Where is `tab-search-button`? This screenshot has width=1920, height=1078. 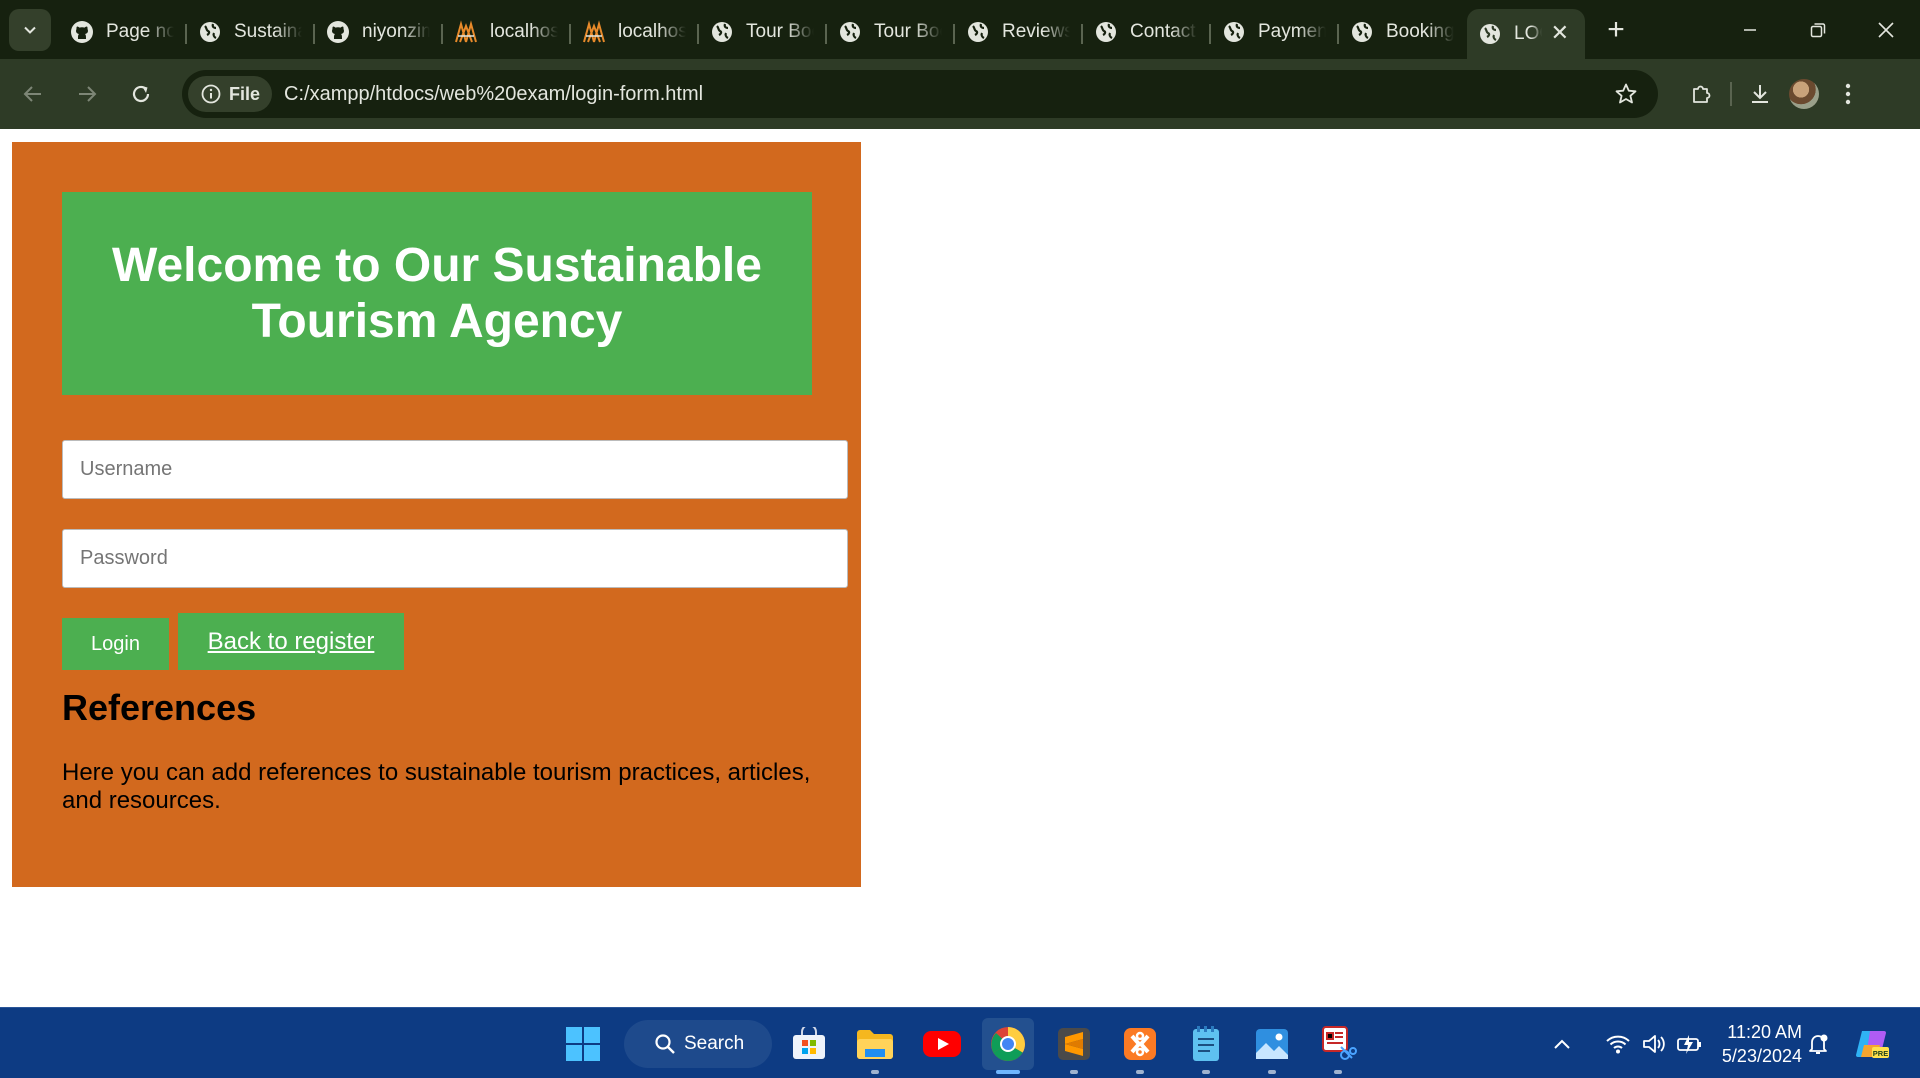
tab-search-button is located at coordinates (30, 29).